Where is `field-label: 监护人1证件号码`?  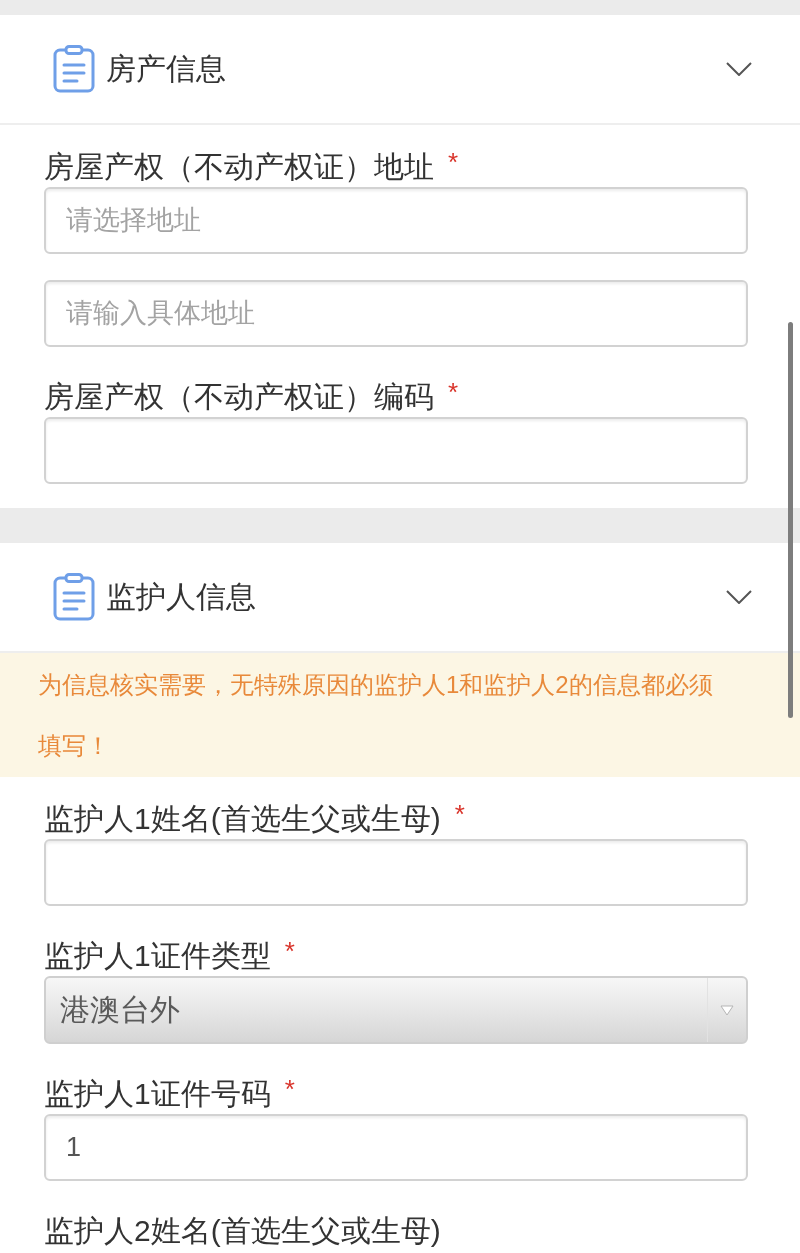
field-label: 监护人1证件号码 is located at coordinates (157, 1094).